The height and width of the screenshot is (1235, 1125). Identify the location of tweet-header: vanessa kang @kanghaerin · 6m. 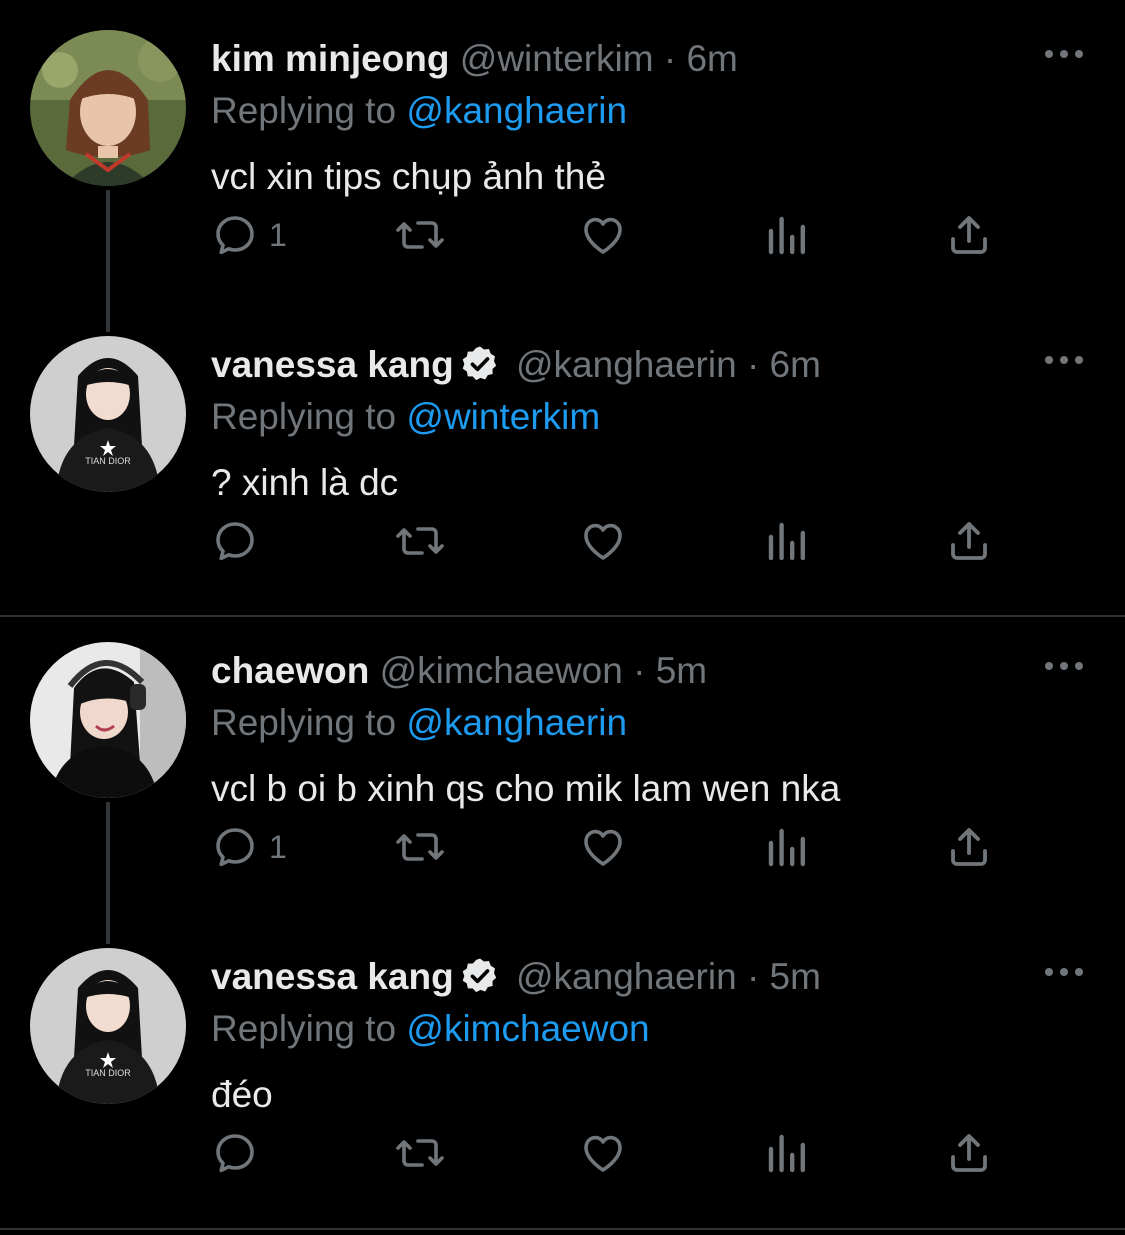
(516, 365).